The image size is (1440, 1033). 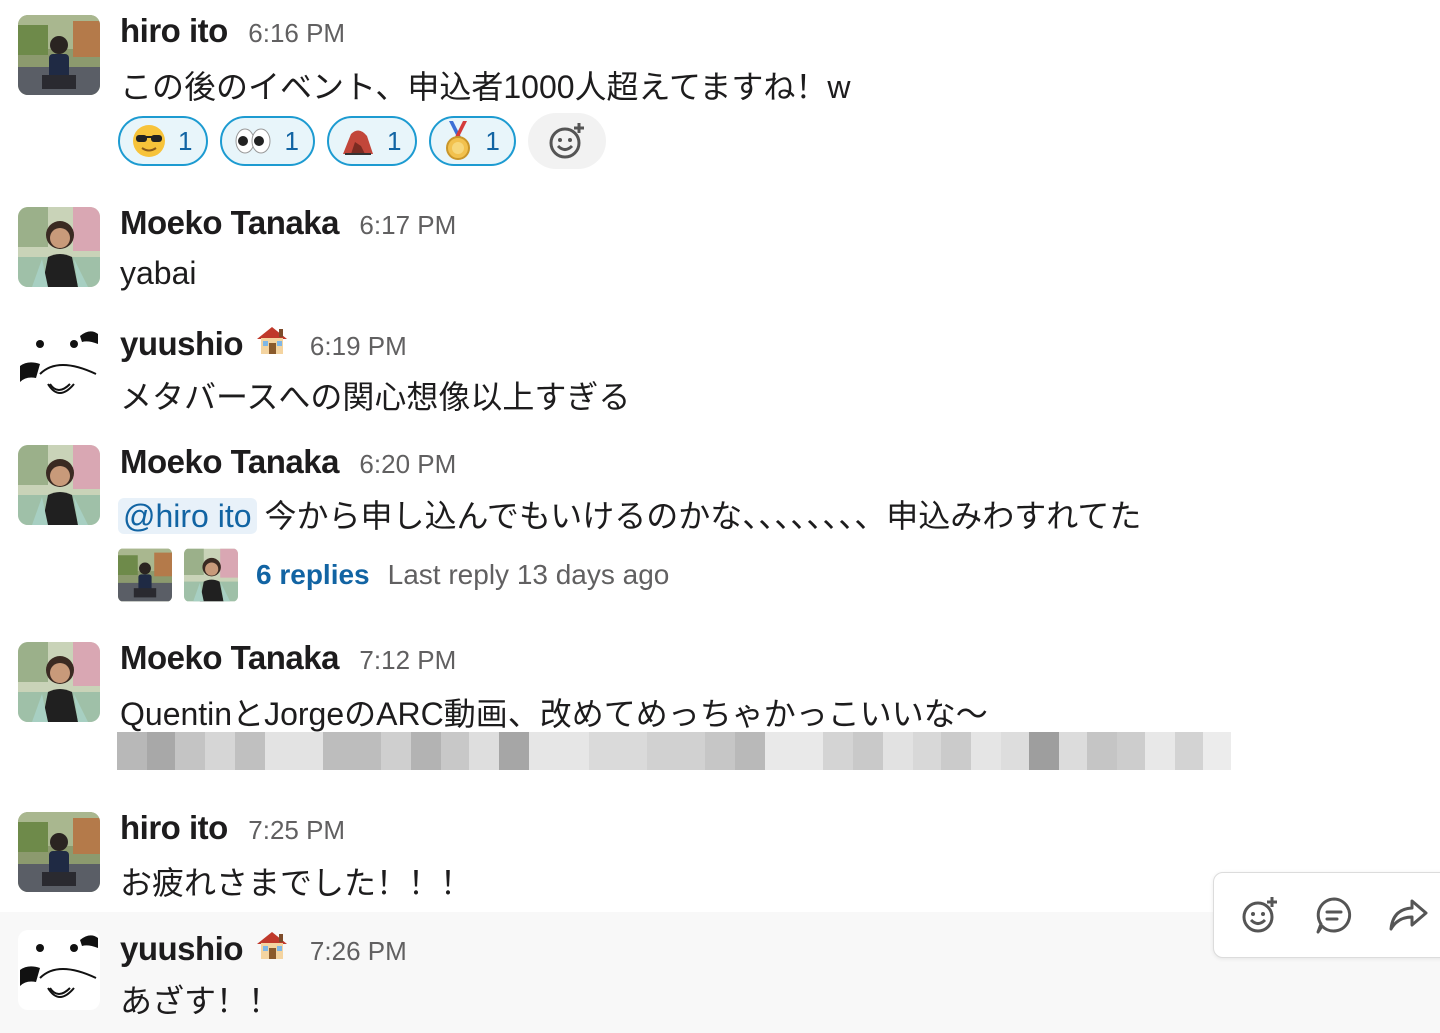 What do you see at coordinates (375, 397) in the screenshot?
I see `message-text: メタバースへの関心想像以上すぎる` at bounding box center [375, 397].